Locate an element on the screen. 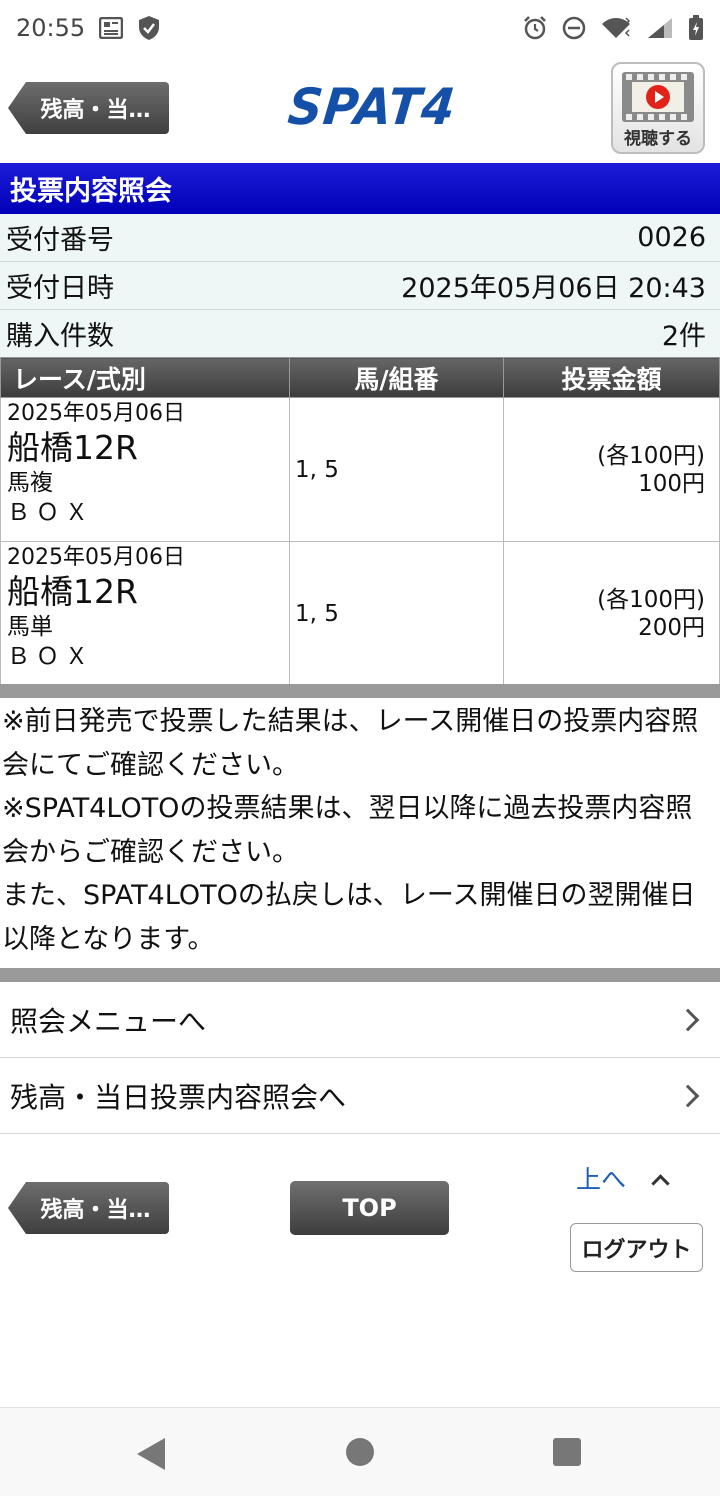 The width and height of the screenshot is (720, 1496). received-at-value: 2025年05月06日 20:43 is located at coordinates (553, 288).